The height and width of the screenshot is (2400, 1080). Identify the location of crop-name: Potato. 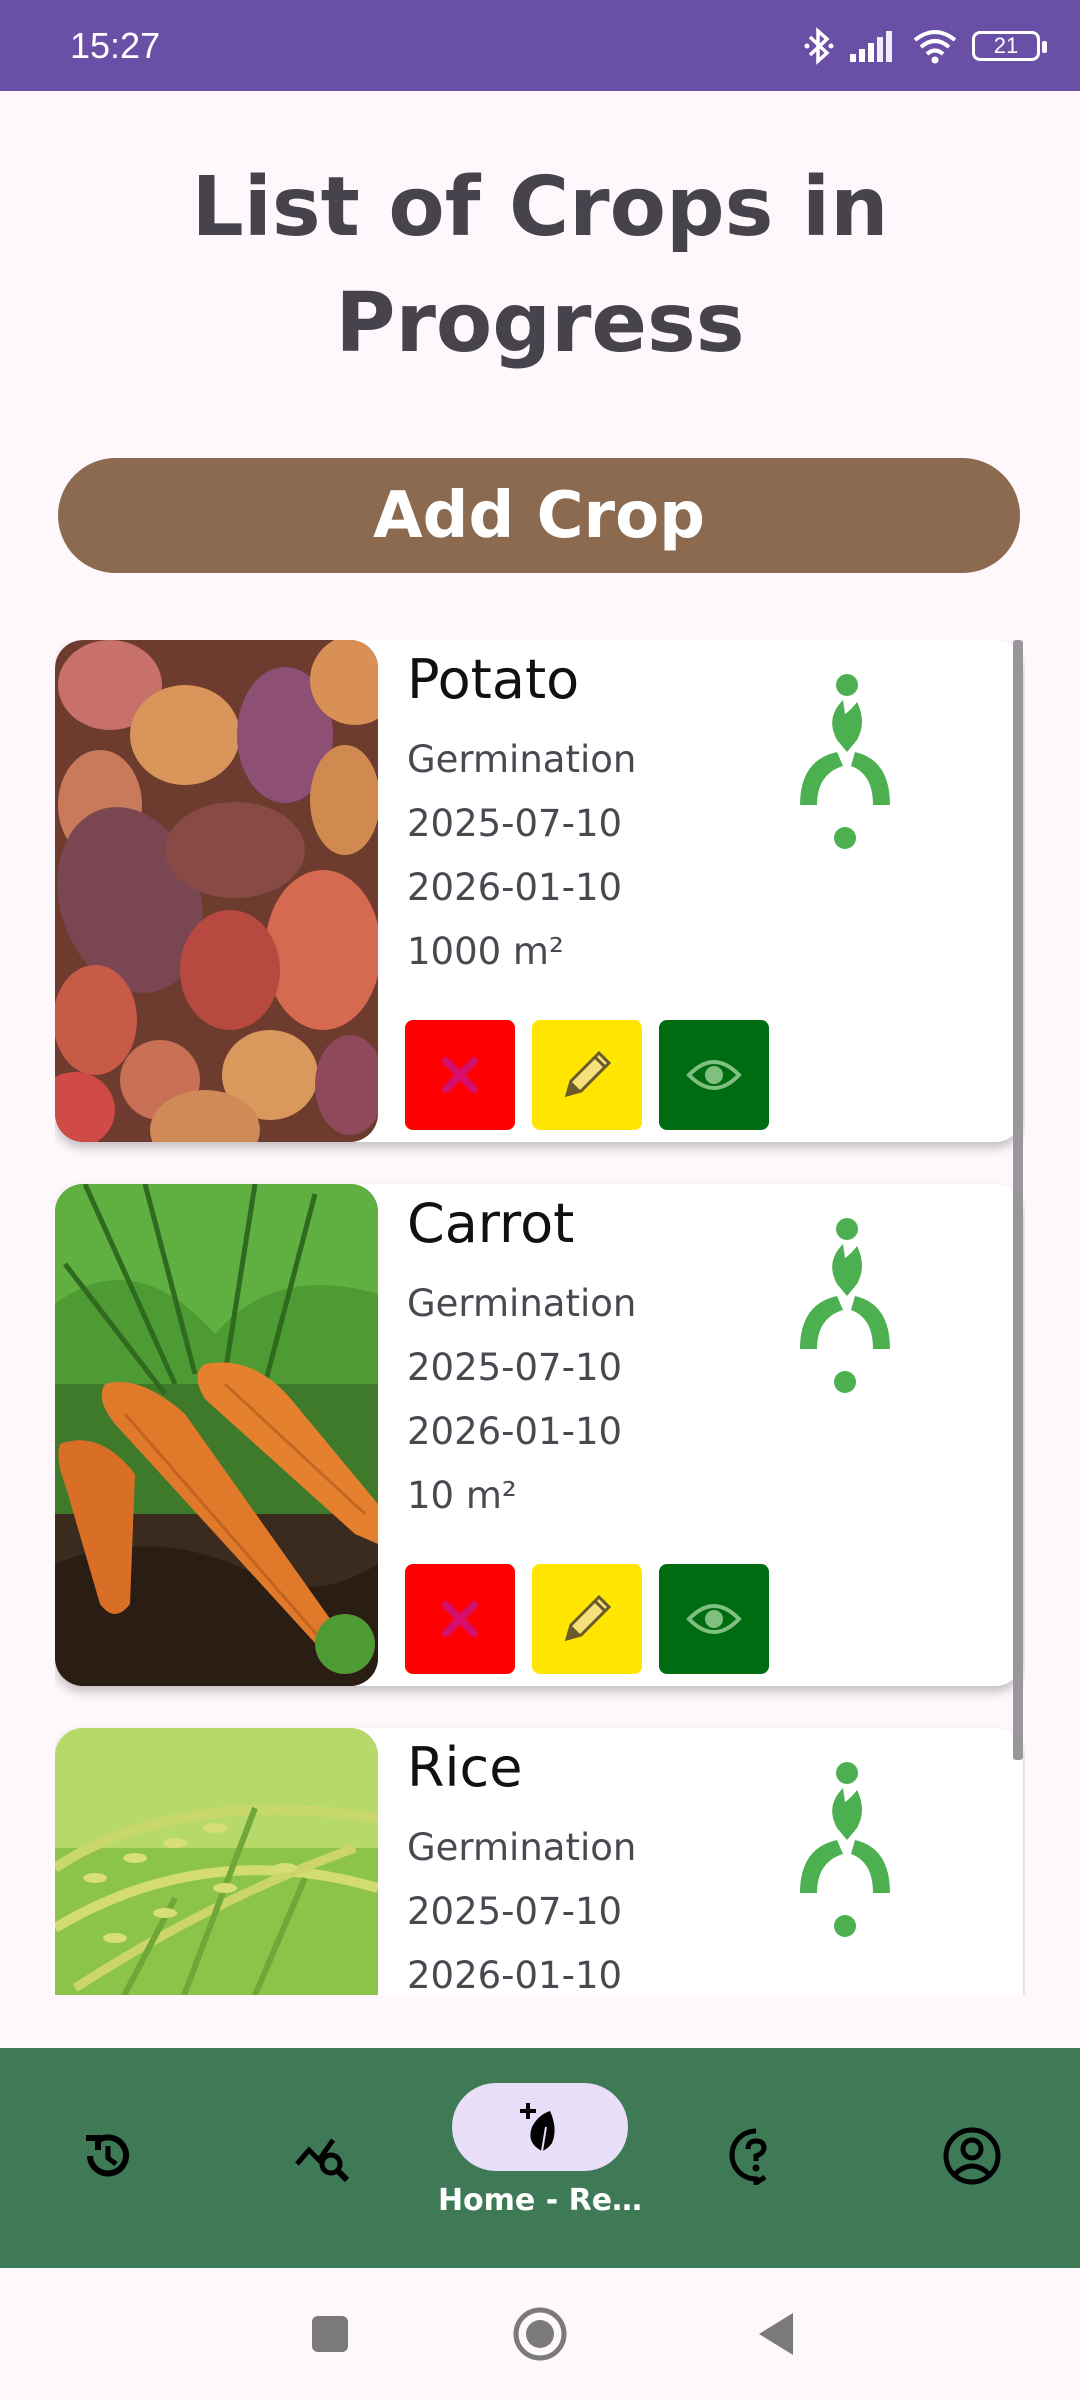
(493, 679).